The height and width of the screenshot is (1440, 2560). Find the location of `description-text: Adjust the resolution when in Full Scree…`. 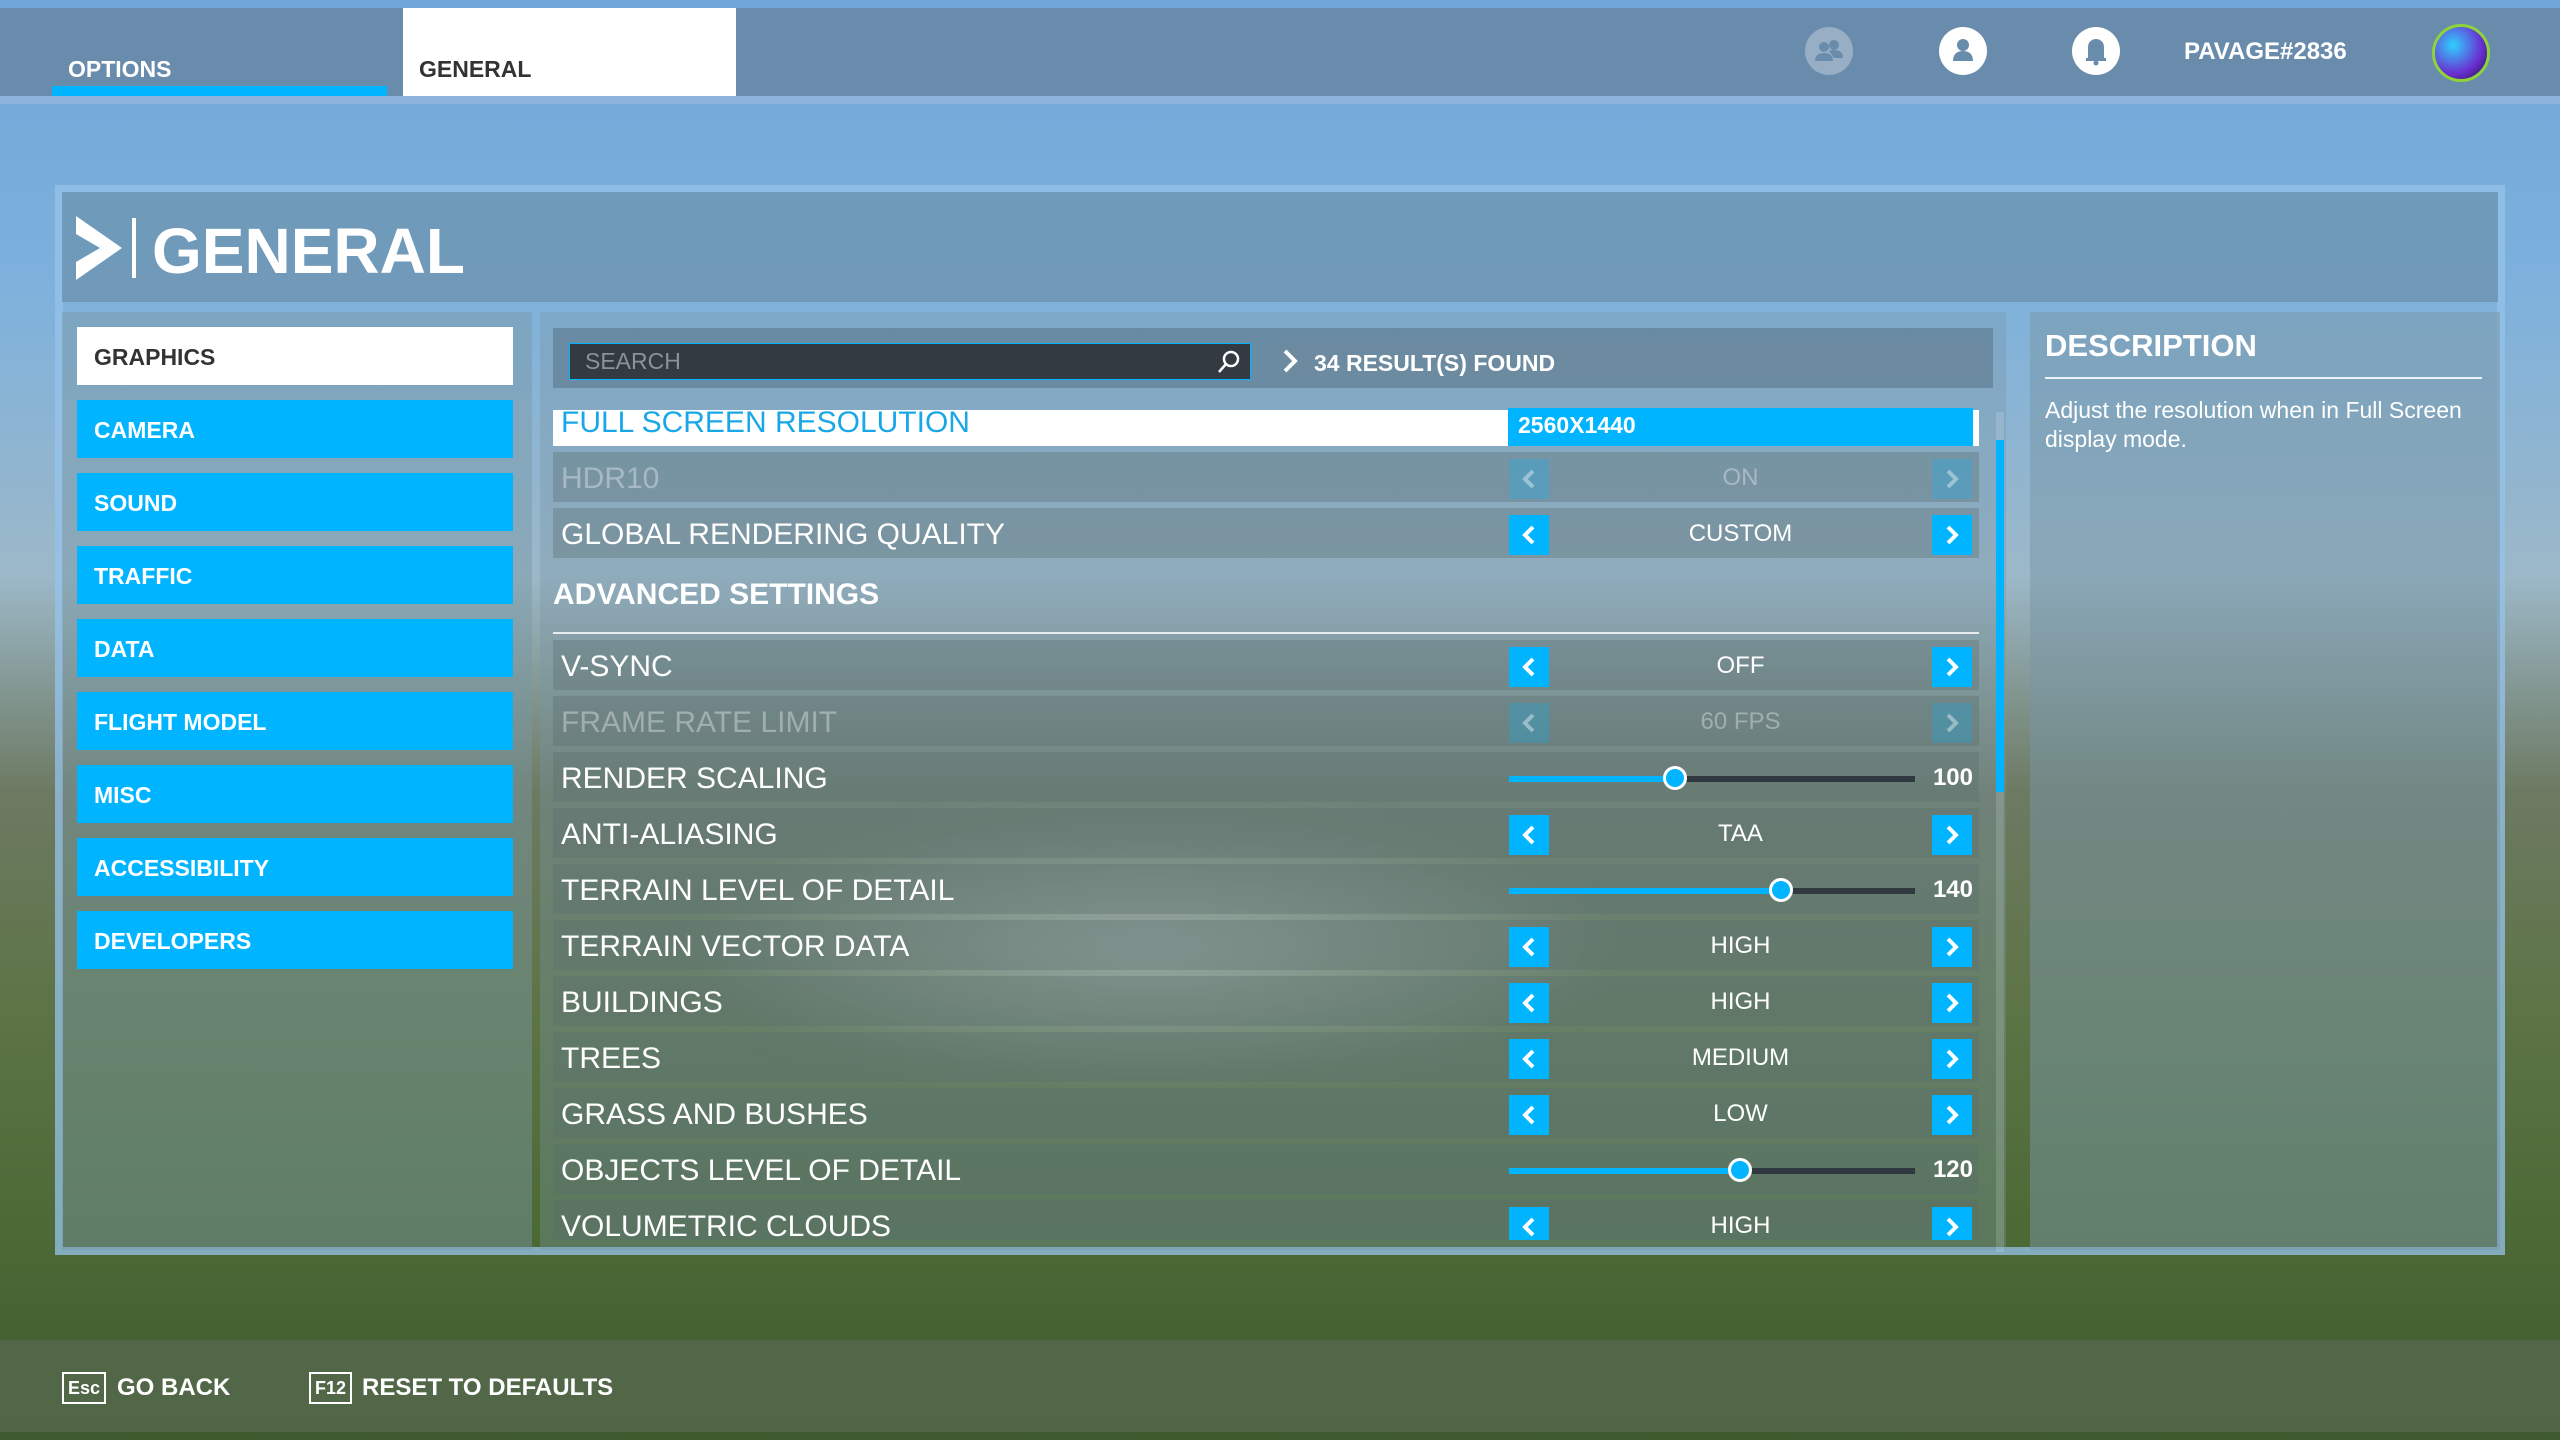

description-text: Adjust the resolution when in Full Scree… is located at coordinates (2253, 424).